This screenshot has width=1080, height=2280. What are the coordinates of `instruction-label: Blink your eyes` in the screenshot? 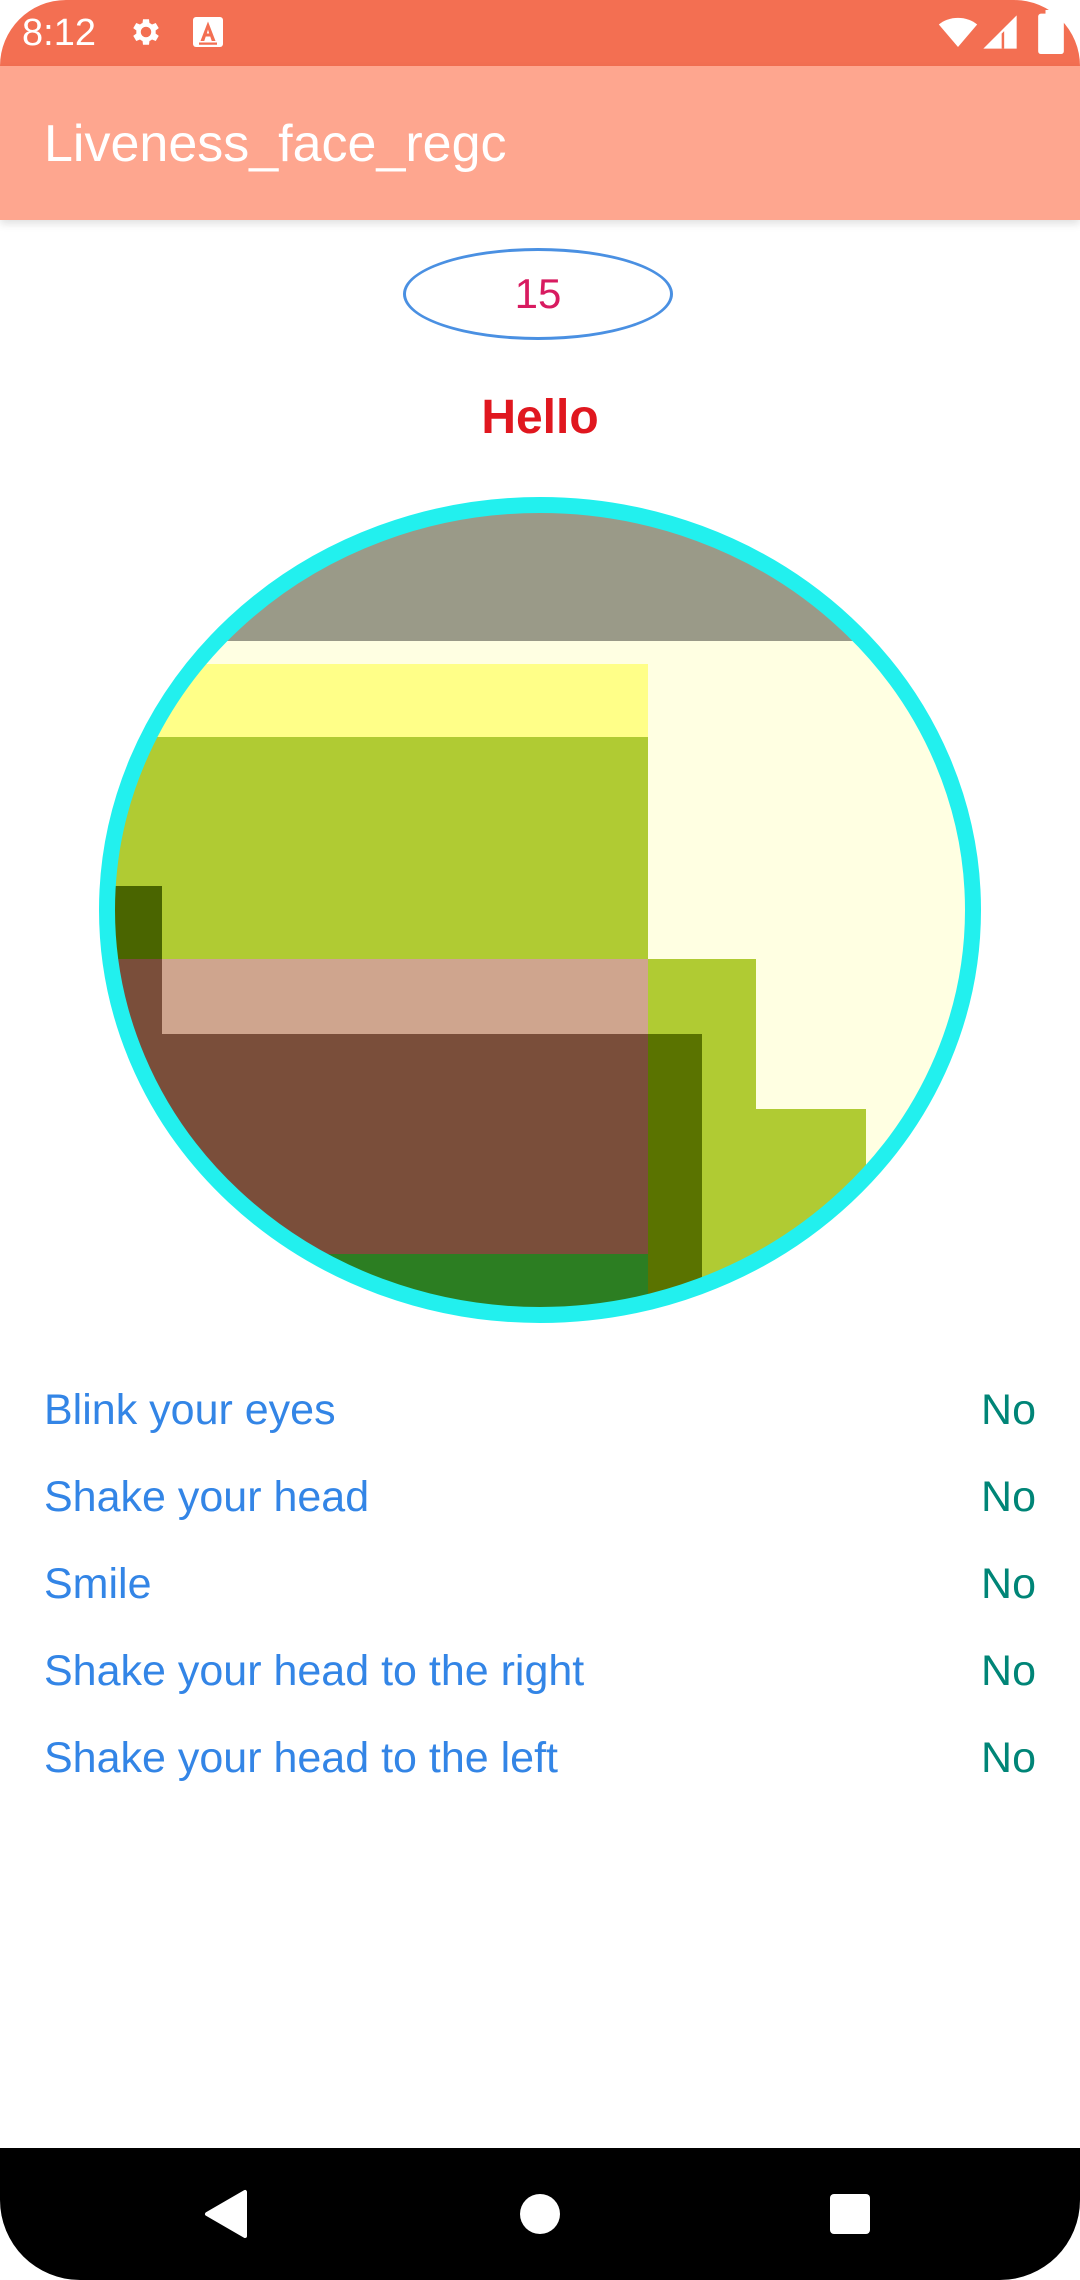 It's located at (190, 1410).